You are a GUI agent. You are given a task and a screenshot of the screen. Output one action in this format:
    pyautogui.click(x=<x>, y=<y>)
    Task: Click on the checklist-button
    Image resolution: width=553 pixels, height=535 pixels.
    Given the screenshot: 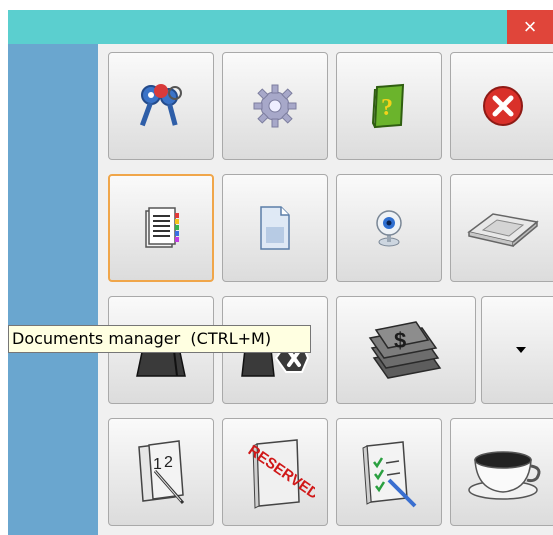 What is the action you would take?
    pyautogui.click(x=389, y=472)
    